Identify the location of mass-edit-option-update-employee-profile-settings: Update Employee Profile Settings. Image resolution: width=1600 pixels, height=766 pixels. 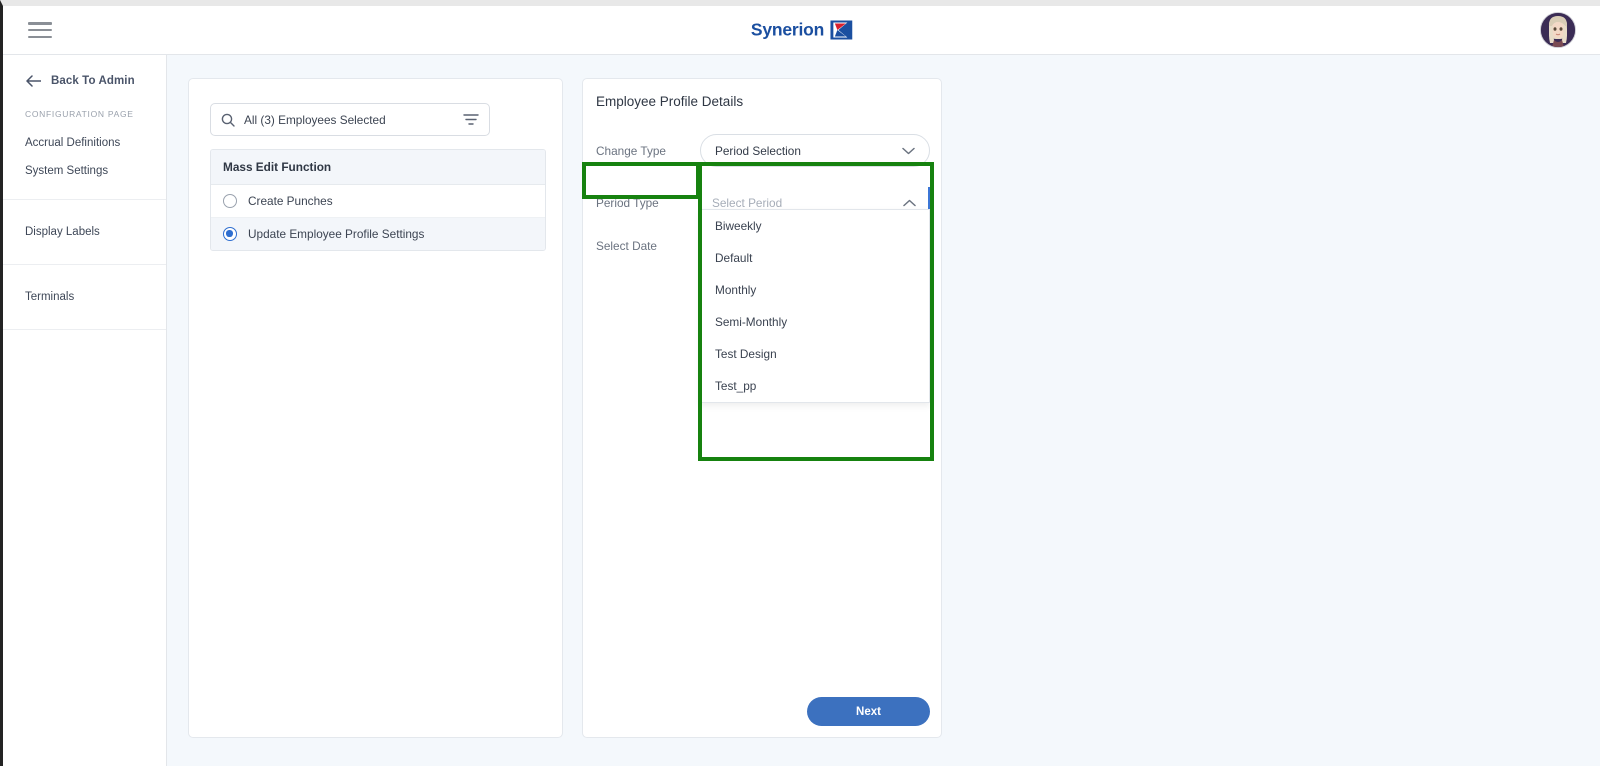
(378, 234).